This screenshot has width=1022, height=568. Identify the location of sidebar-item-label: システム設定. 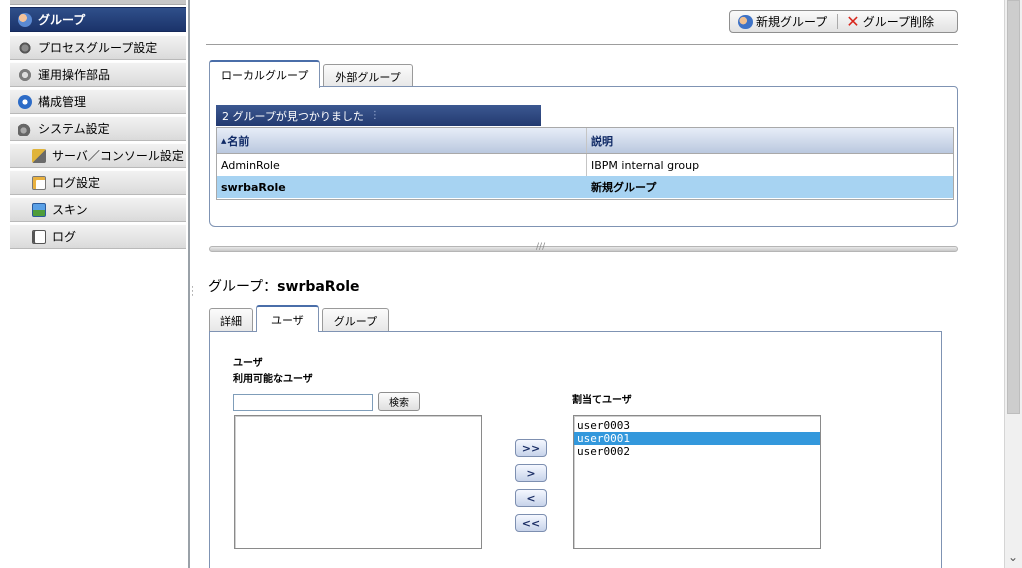
(74, 129).